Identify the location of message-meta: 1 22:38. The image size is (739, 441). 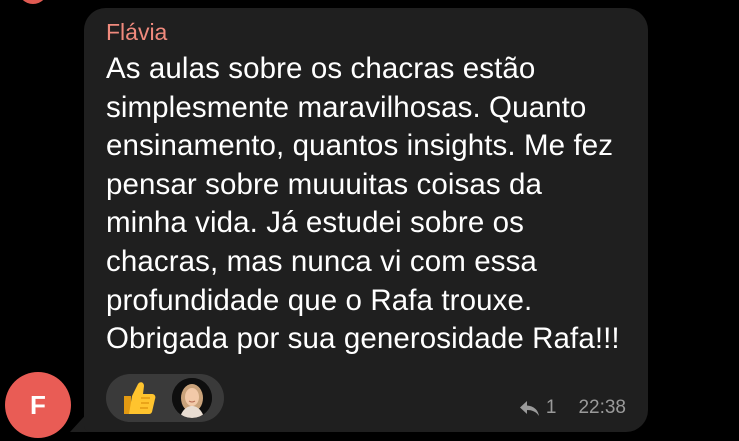
(572, 408).